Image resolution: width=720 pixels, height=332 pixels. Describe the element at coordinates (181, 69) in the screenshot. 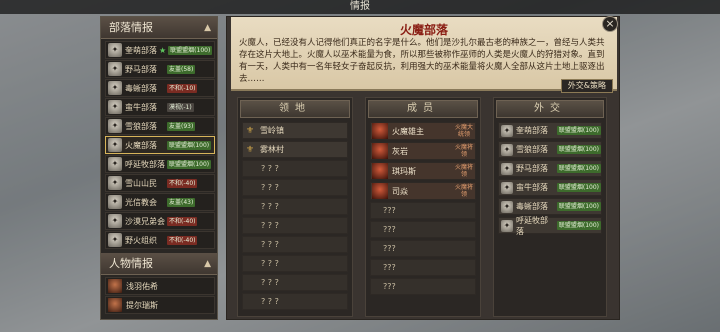

I see `relation-badge: 友盖(58)` at that location.